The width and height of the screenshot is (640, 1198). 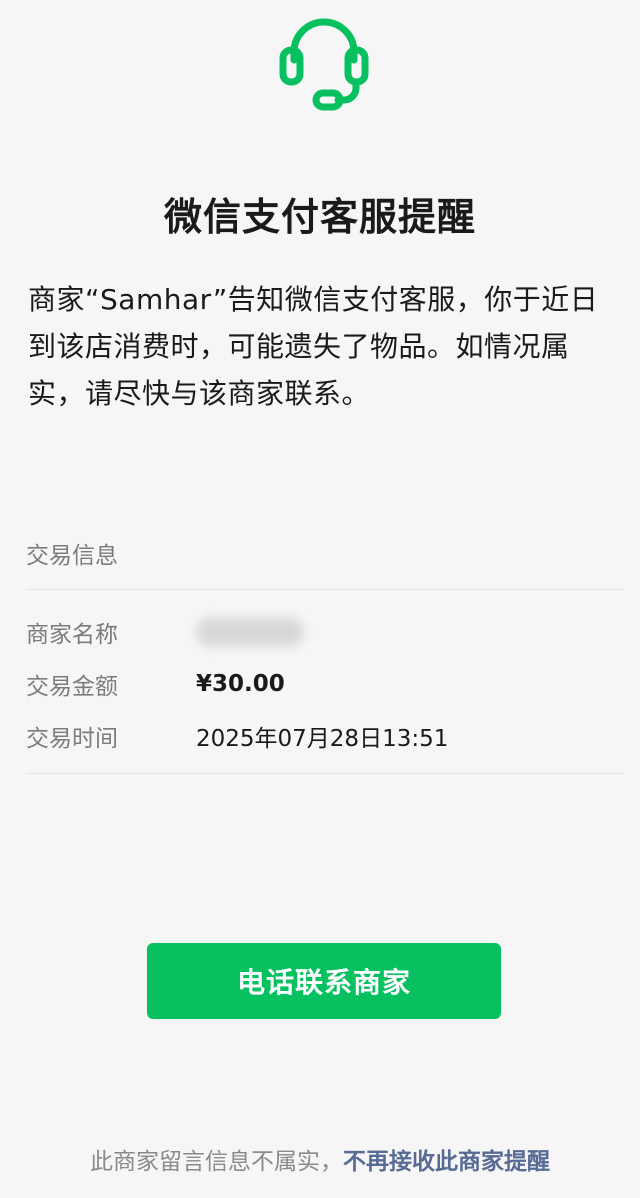 I want to click on merchant-name-label: 商家名称, so click(x=72, y=635).